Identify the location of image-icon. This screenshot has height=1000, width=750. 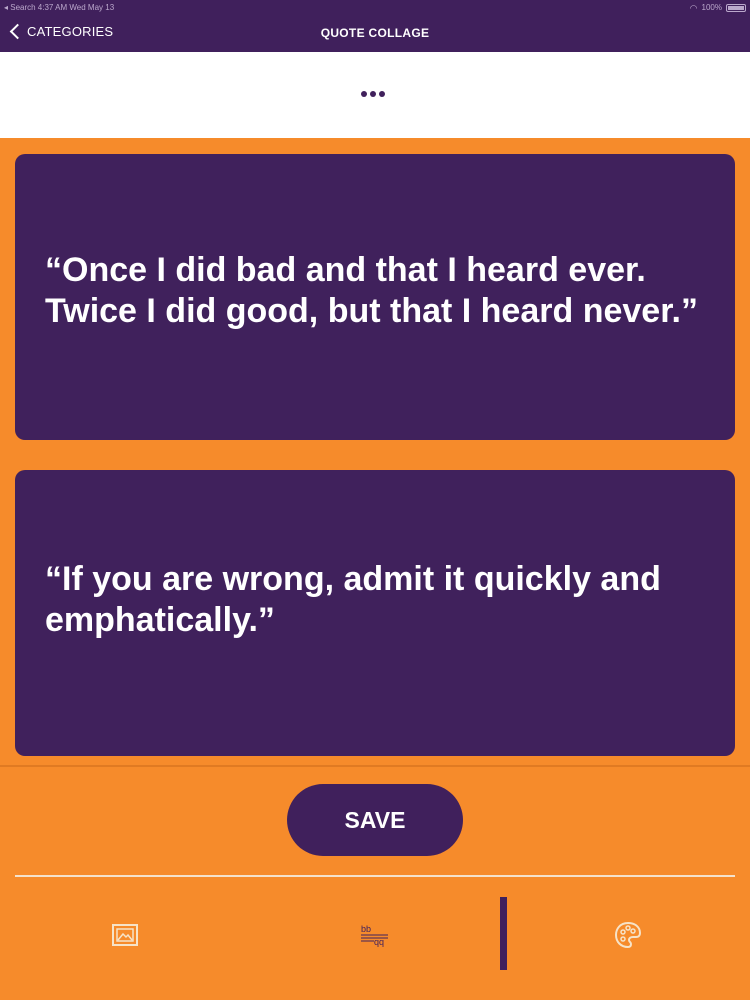
(125, 935).